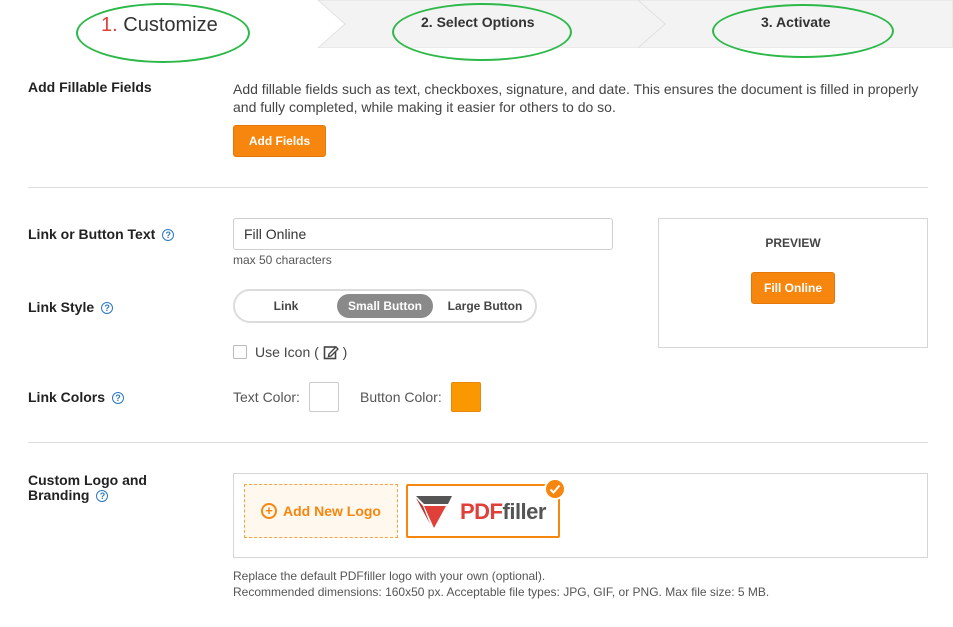 This screenshot has height=627, width=953. What do you see at coordinates (345, 352) in the screenshot?
I see `use-icon-suffix: )` at bounding box center [345, 352].